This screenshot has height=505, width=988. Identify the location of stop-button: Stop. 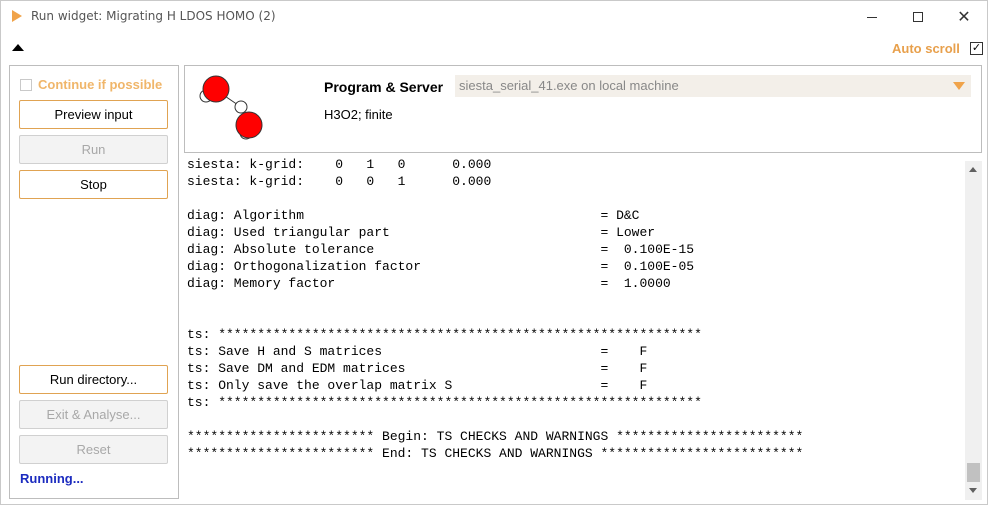
(93, 184).